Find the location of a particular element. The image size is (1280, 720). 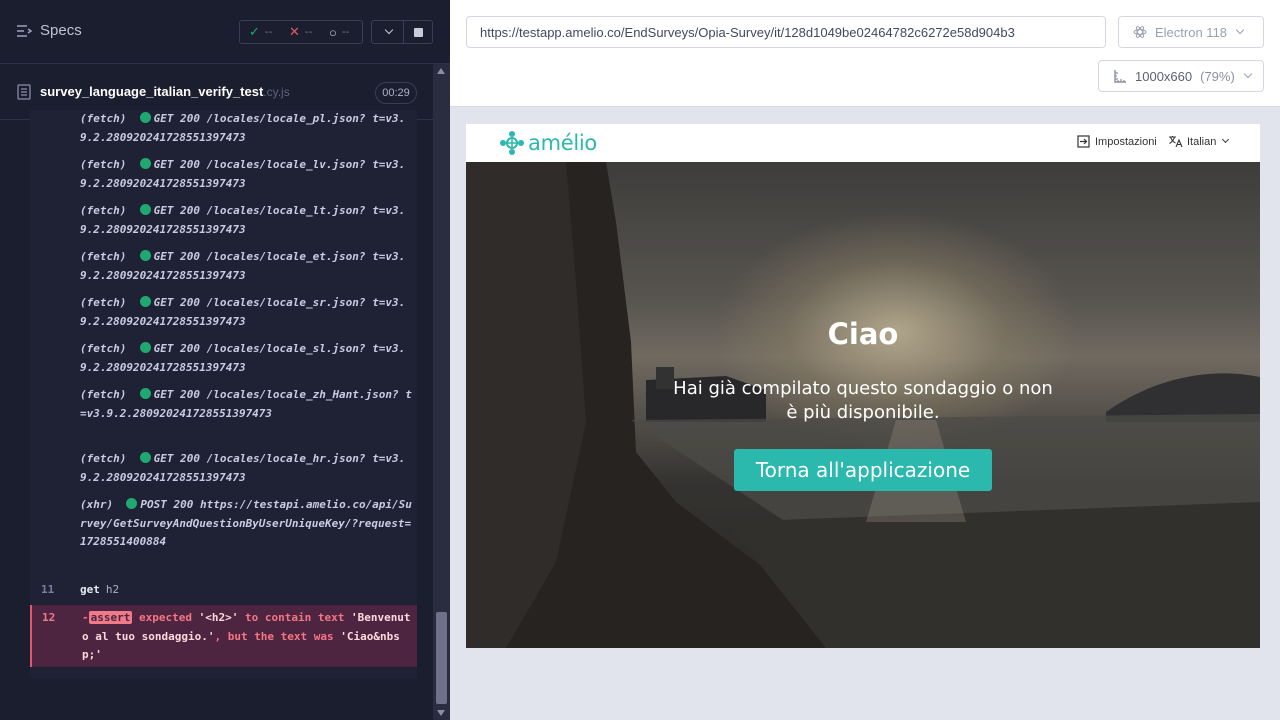

request-path: /locales/locale_hr.json? is located at coordinates (286, 458).